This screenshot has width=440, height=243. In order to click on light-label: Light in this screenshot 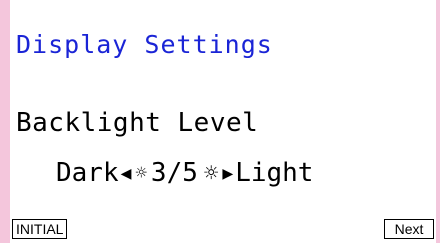, I will do `click(274, 173)`.